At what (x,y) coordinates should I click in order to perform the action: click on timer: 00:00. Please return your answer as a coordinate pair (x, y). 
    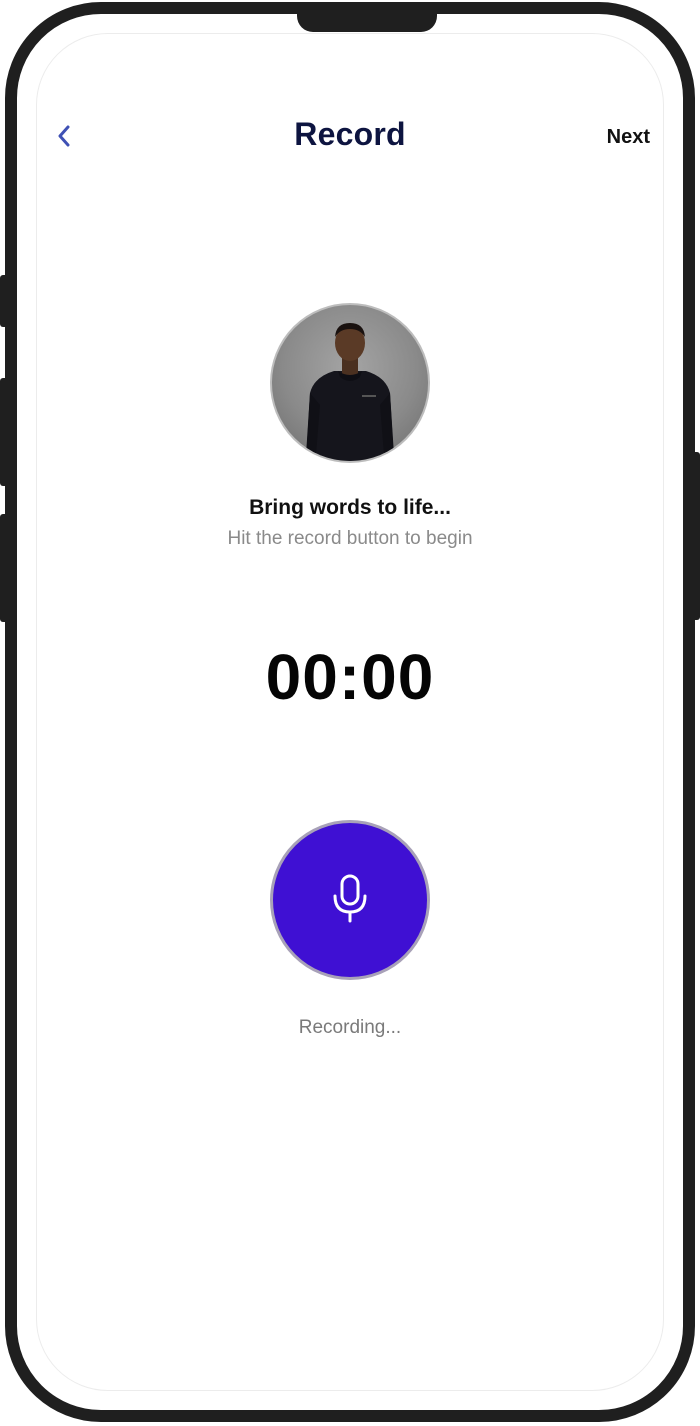
    Looking at the image, I should click on (350, 677).